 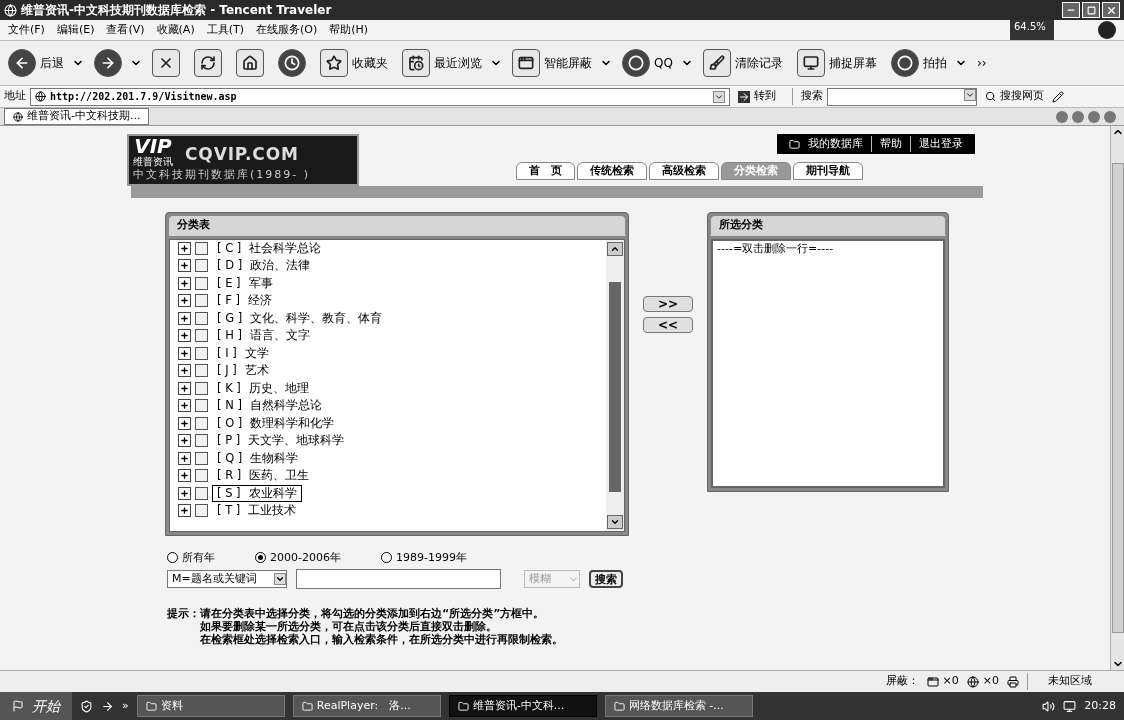 I want to click on category-item: [ S ] 农业科学, so click(x=257, y=493).